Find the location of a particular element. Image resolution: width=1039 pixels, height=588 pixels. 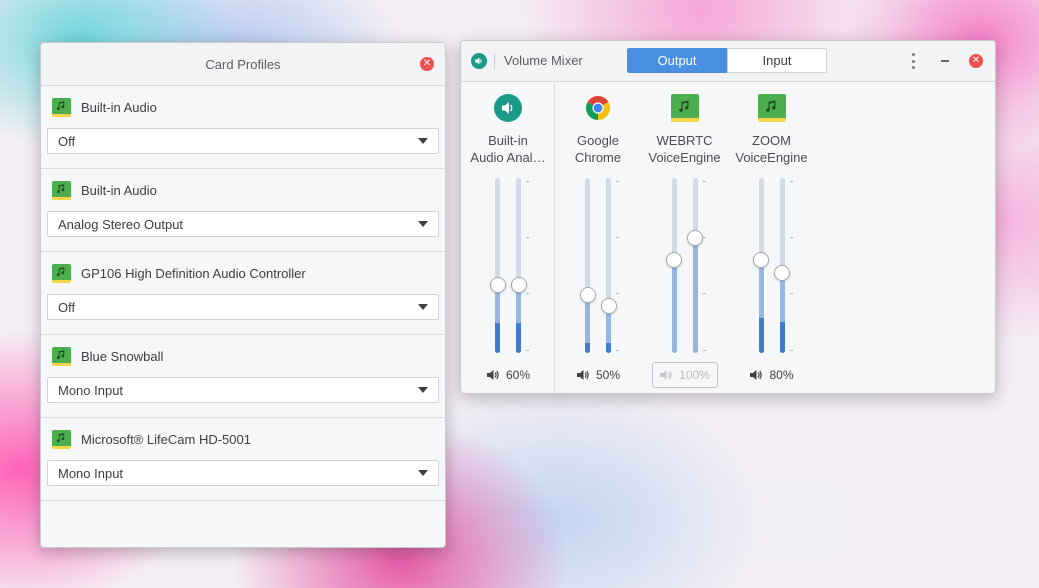

menu-icon is located at coordinates (913, 61).